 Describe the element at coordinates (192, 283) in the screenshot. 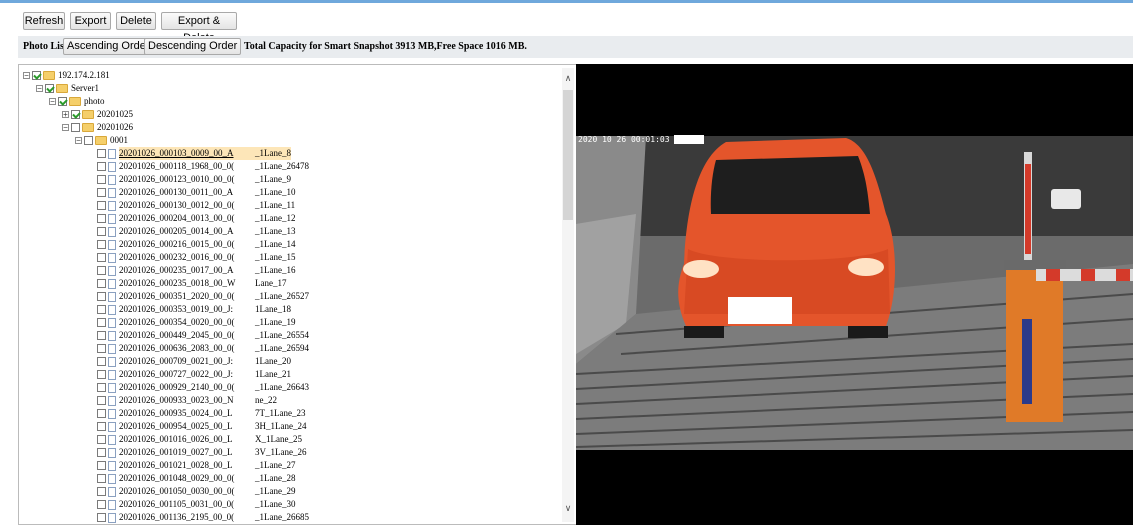

I see `file-row: 20201026_000235_0018_00_W Lane_17` at that location.